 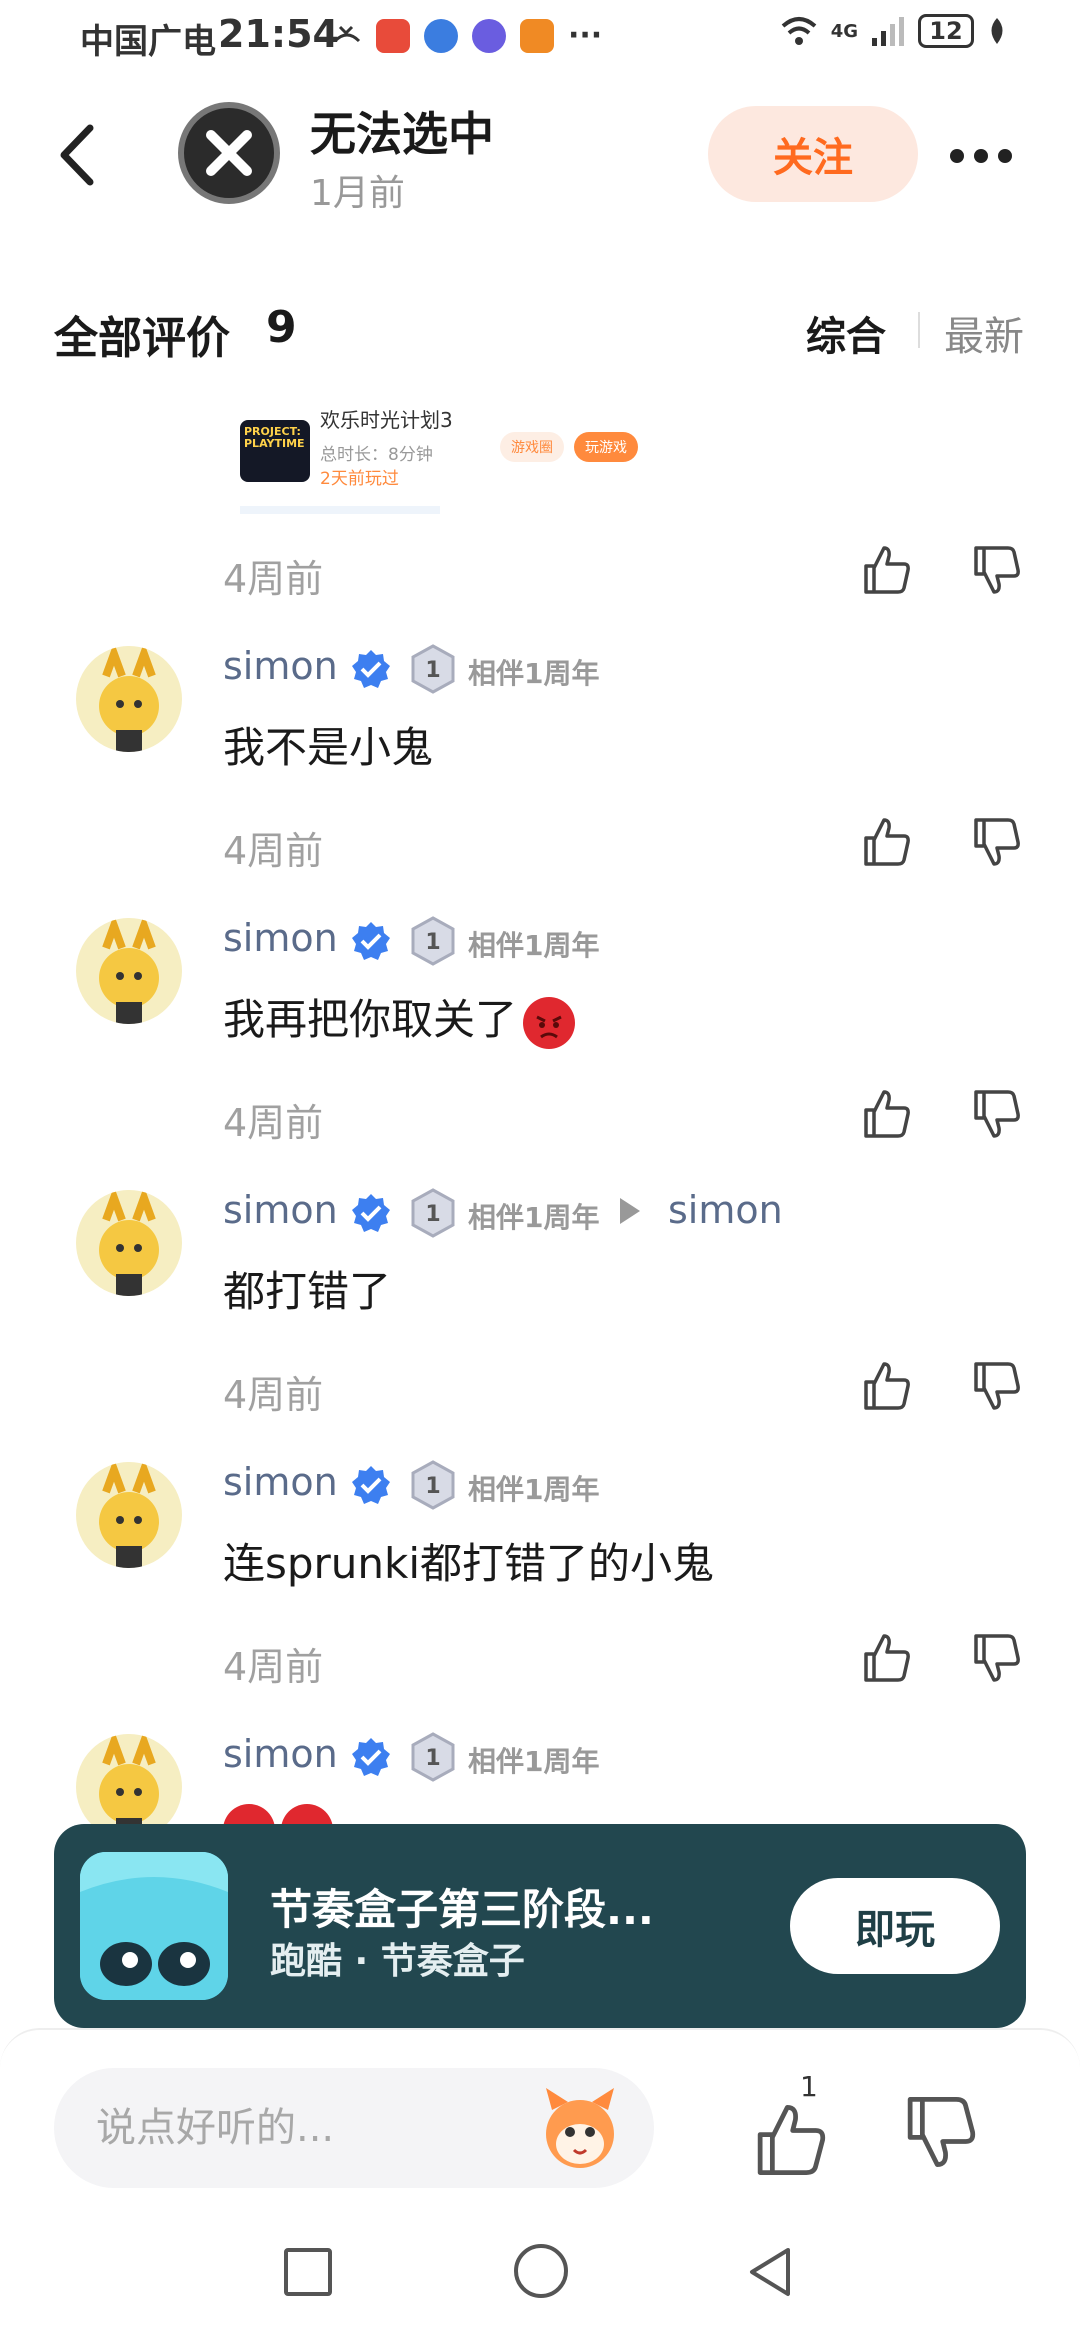 I want to click on network-type: 4G, so click(x=844, y=31).